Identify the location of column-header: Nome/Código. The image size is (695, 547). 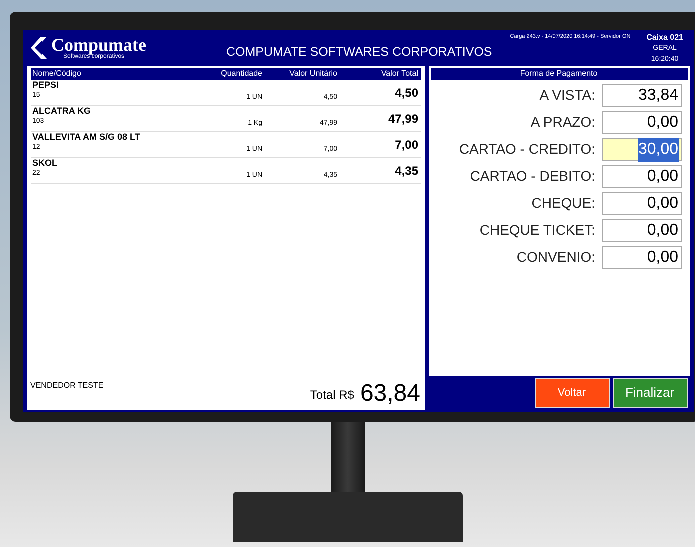
(57, 74).